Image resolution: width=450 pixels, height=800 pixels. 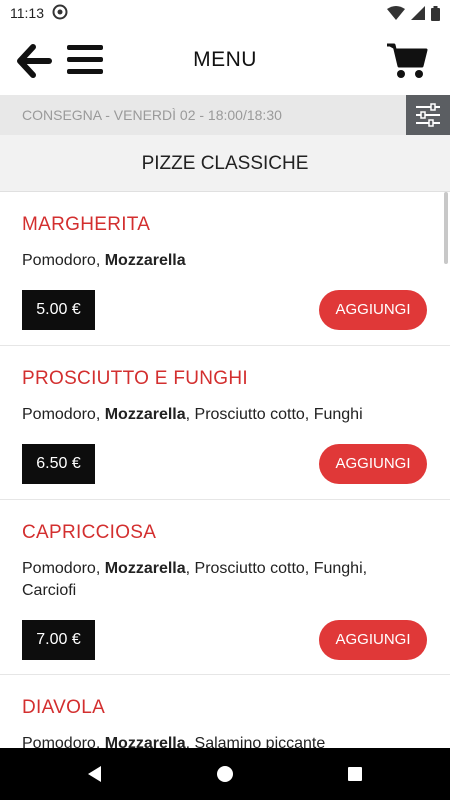 I want to click on nav-home-icon, so click(x=225, y=774).